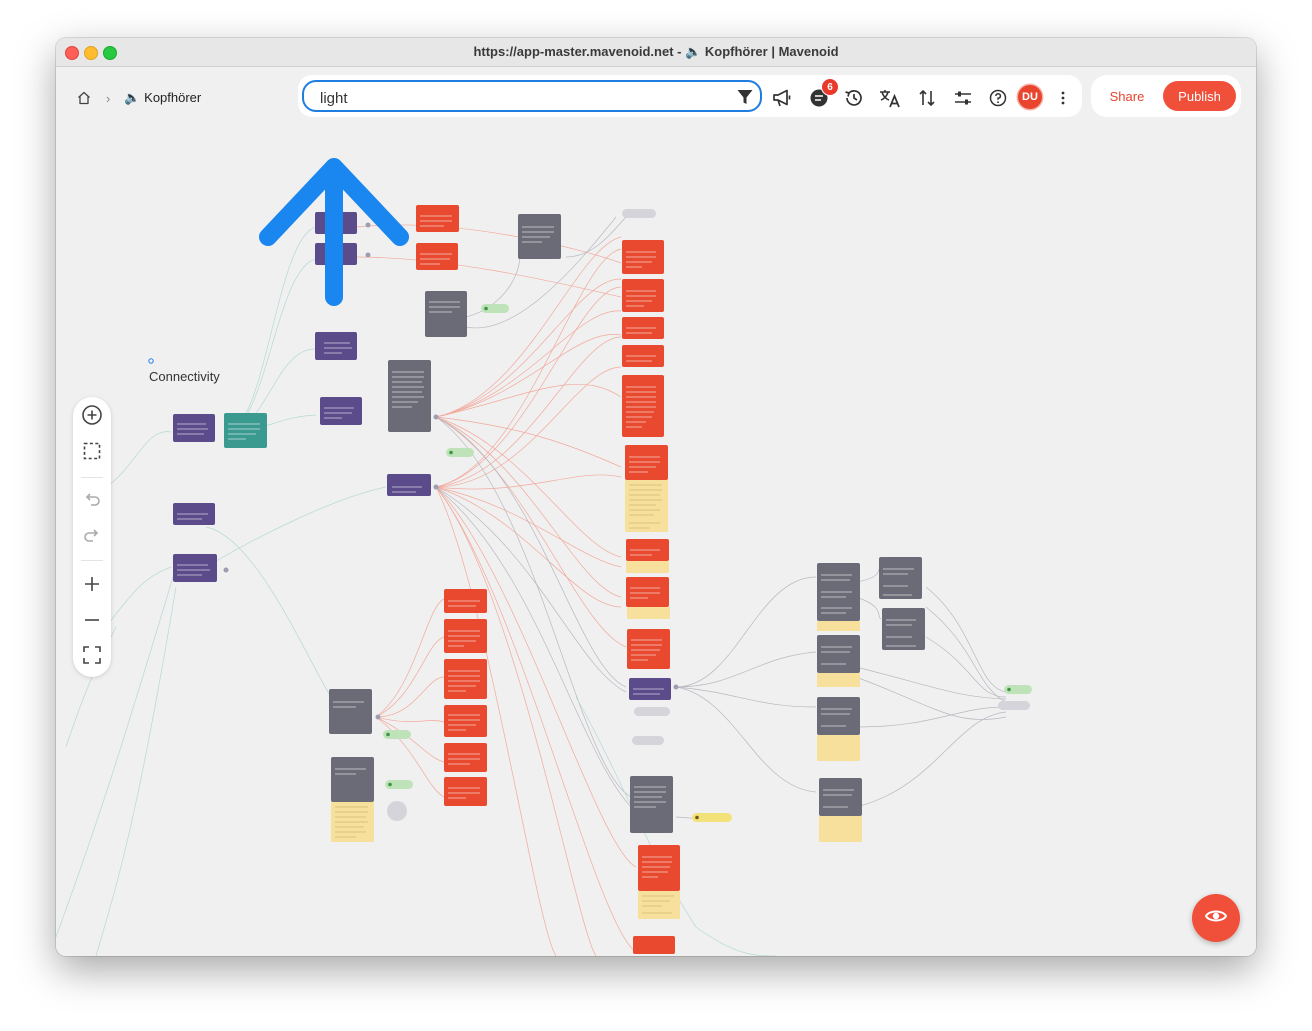 Image resolution: width=1312 pixels, height=1031 pixels. What do you see at coordinates (92, 584) in the screenshot?
I see `zoom-in-icon` at bounding box center [92, 584].